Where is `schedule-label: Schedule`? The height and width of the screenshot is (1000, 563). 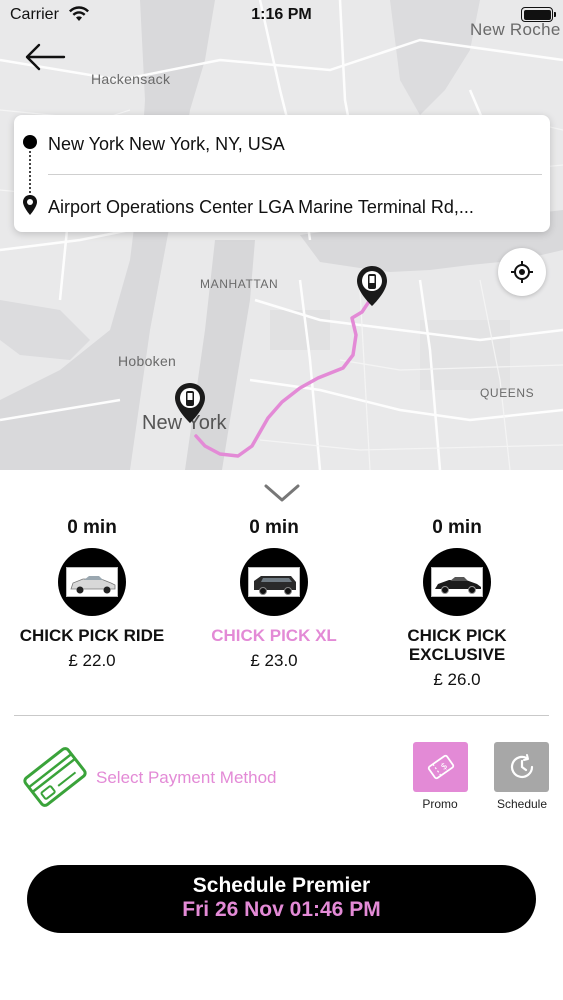
schedule-label: Schedule is located at coordinates (522, 804).